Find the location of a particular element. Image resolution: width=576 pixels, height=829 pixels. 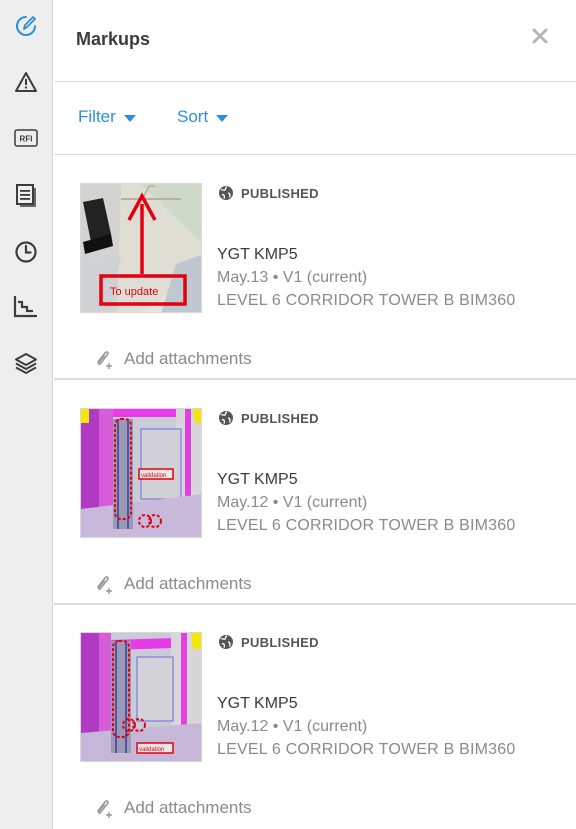

markup-thumbnail-image: To update is located at coordinates (141, 248).